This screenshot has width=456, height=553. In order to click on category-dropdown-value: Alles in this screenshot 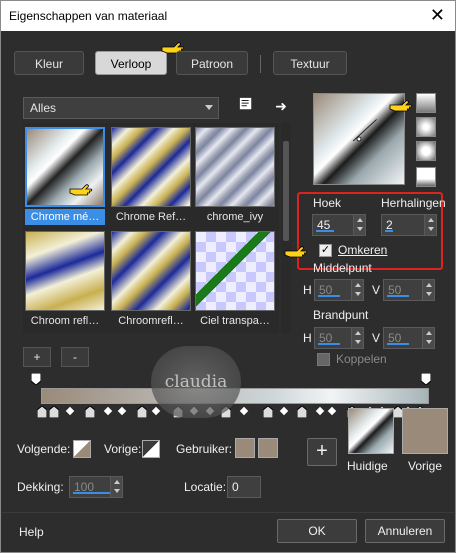, I will do `click(43, 108)`.